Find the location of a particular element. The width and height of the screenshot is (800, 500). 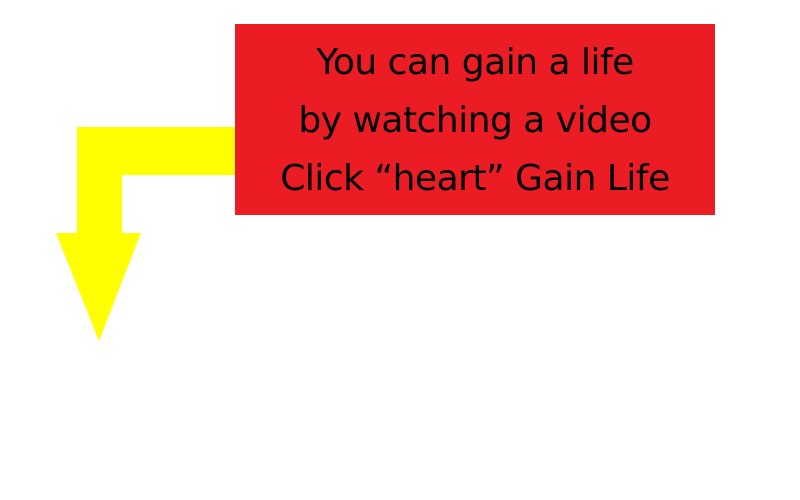

callout-line-1: You can gain a life is located at coordinates (475, 62).